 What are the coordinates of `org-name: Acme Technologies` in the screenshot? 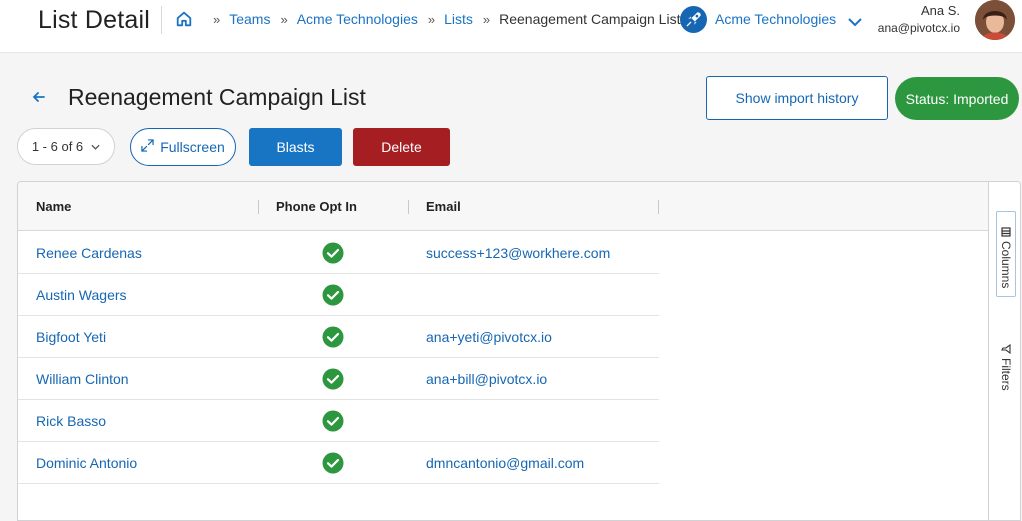 It's located at (776, 19).